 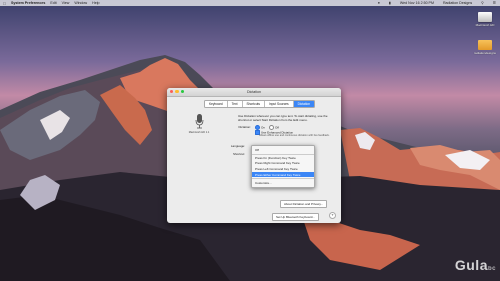 I want to click on menu-item-selected: Press Either Command Key Twice, so click(x=283, y=174).